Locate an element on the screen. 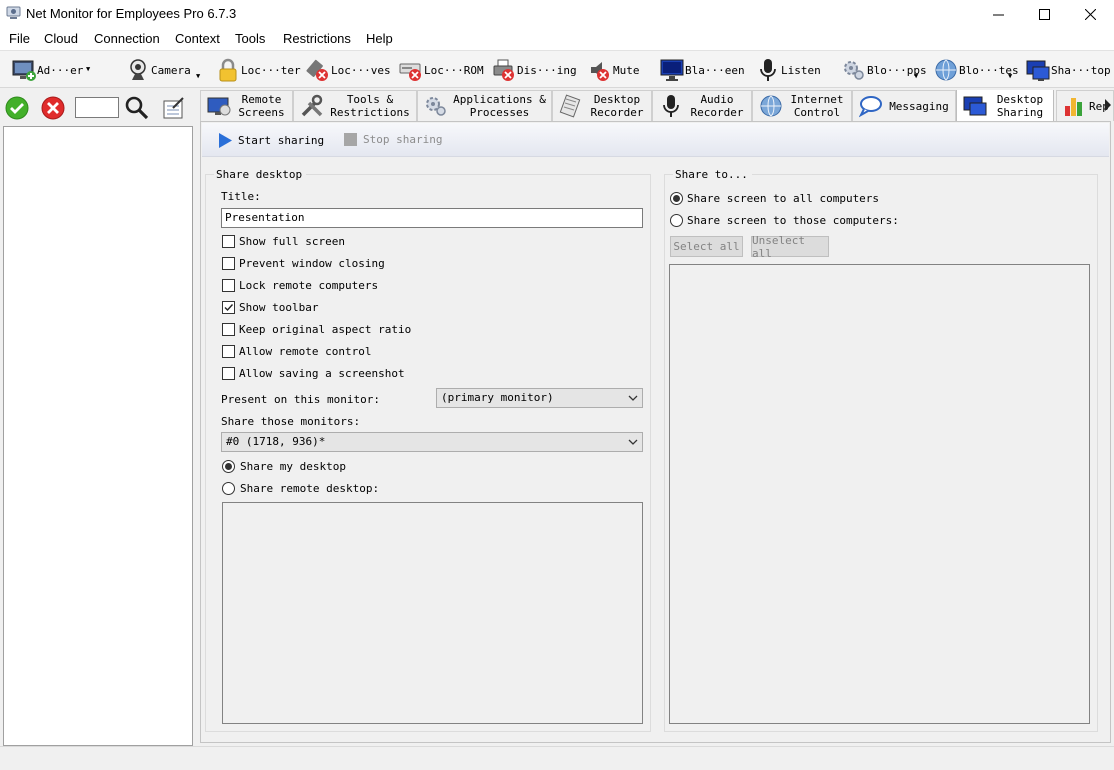  block-sites-button: Blo···tes is located at coordinates (976, 70).